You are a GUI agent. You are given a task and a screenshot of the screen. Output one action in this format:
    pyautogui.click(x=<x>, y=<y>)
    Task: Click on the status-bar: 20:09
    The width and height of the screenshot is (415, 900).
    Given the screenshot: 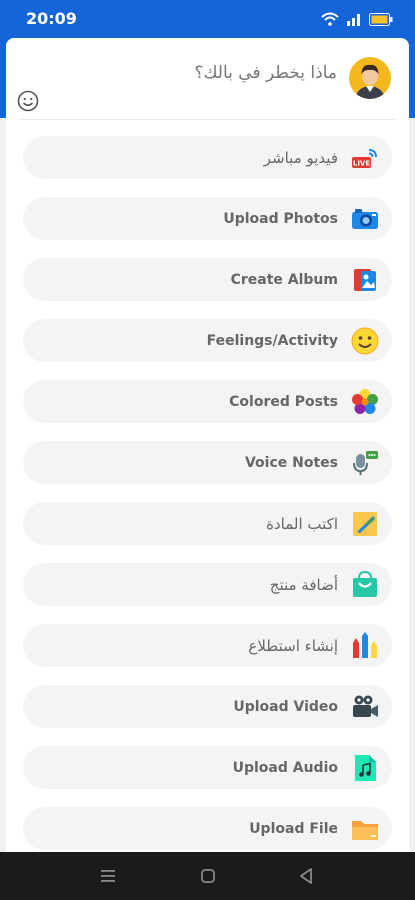 What is the action you would take?
    pyautogui.click(x=207, y=19)
    